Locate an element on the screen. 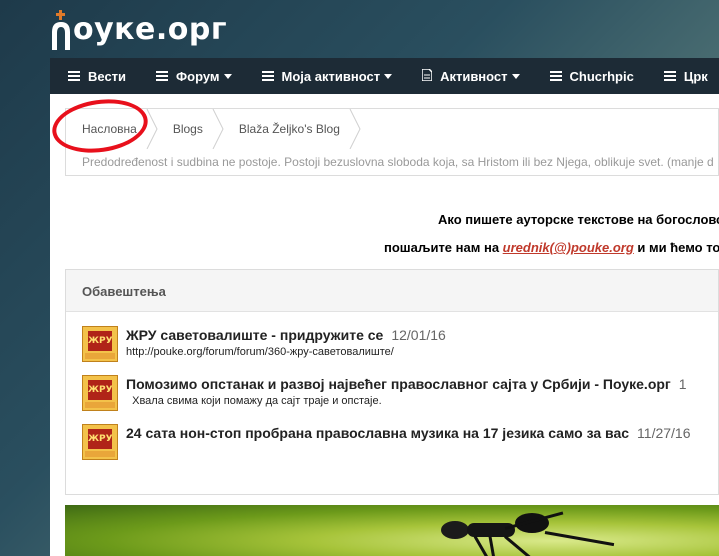 The image size is (719, 556). ant-head is located at coordinates (455, 530).